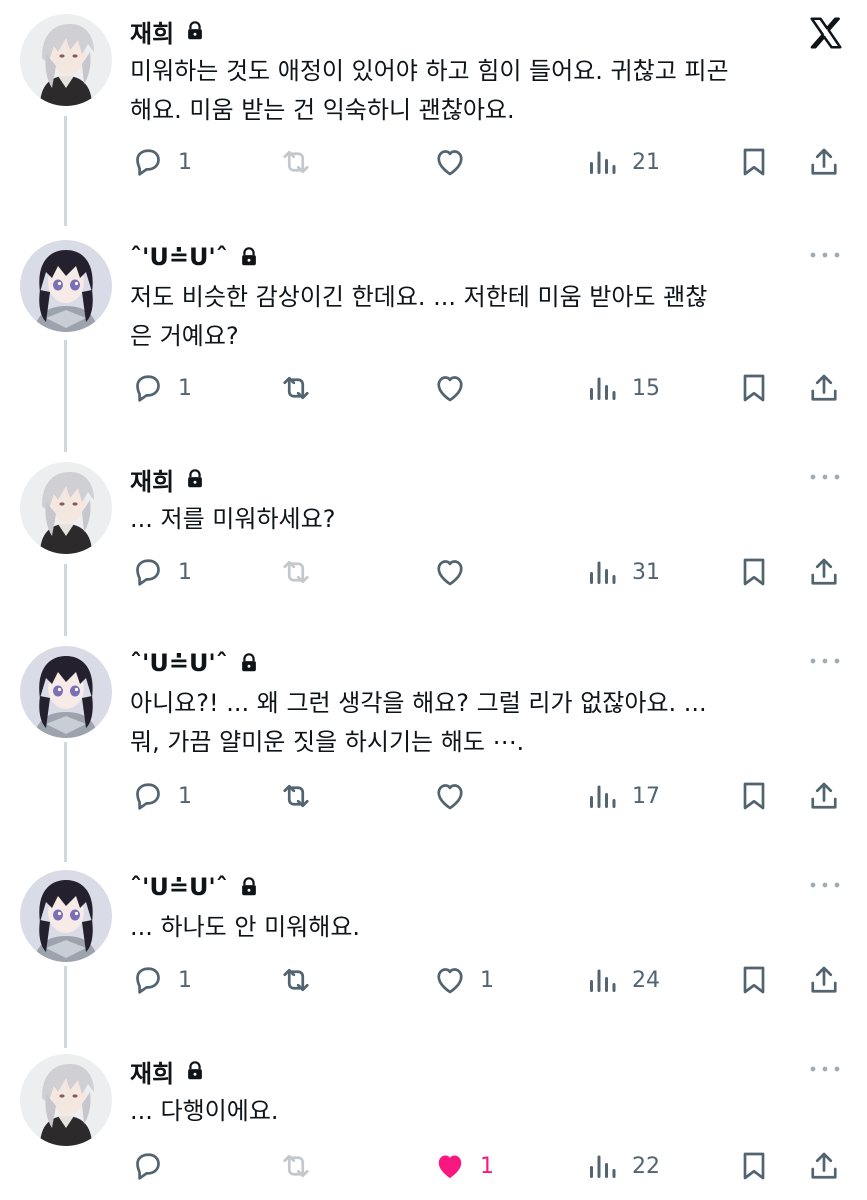  What do you see at coordinates (646, 1166) in the screenshot?
I see `view-count: 22` at bounding box center [646, 1166].